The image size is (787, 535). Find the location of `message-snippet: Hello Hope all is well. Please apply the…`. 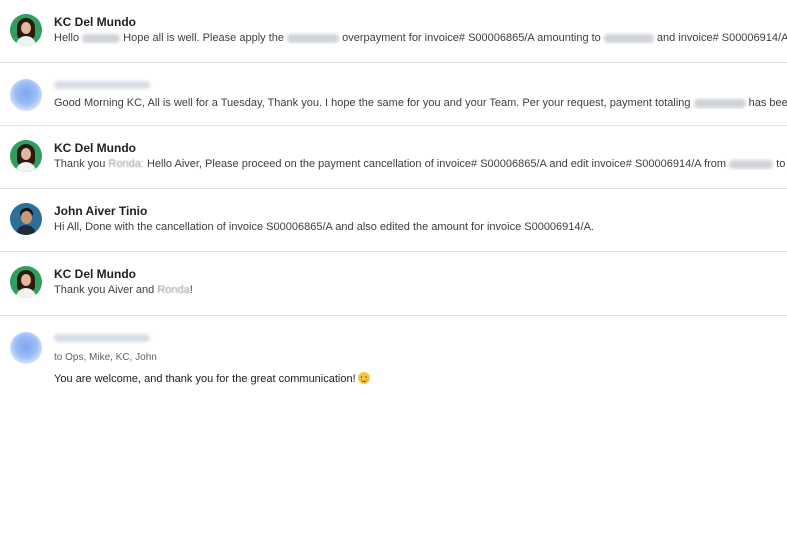

message-snippet: Hello Hope all is well. Please apply the… is located at coordinates (420, 38).